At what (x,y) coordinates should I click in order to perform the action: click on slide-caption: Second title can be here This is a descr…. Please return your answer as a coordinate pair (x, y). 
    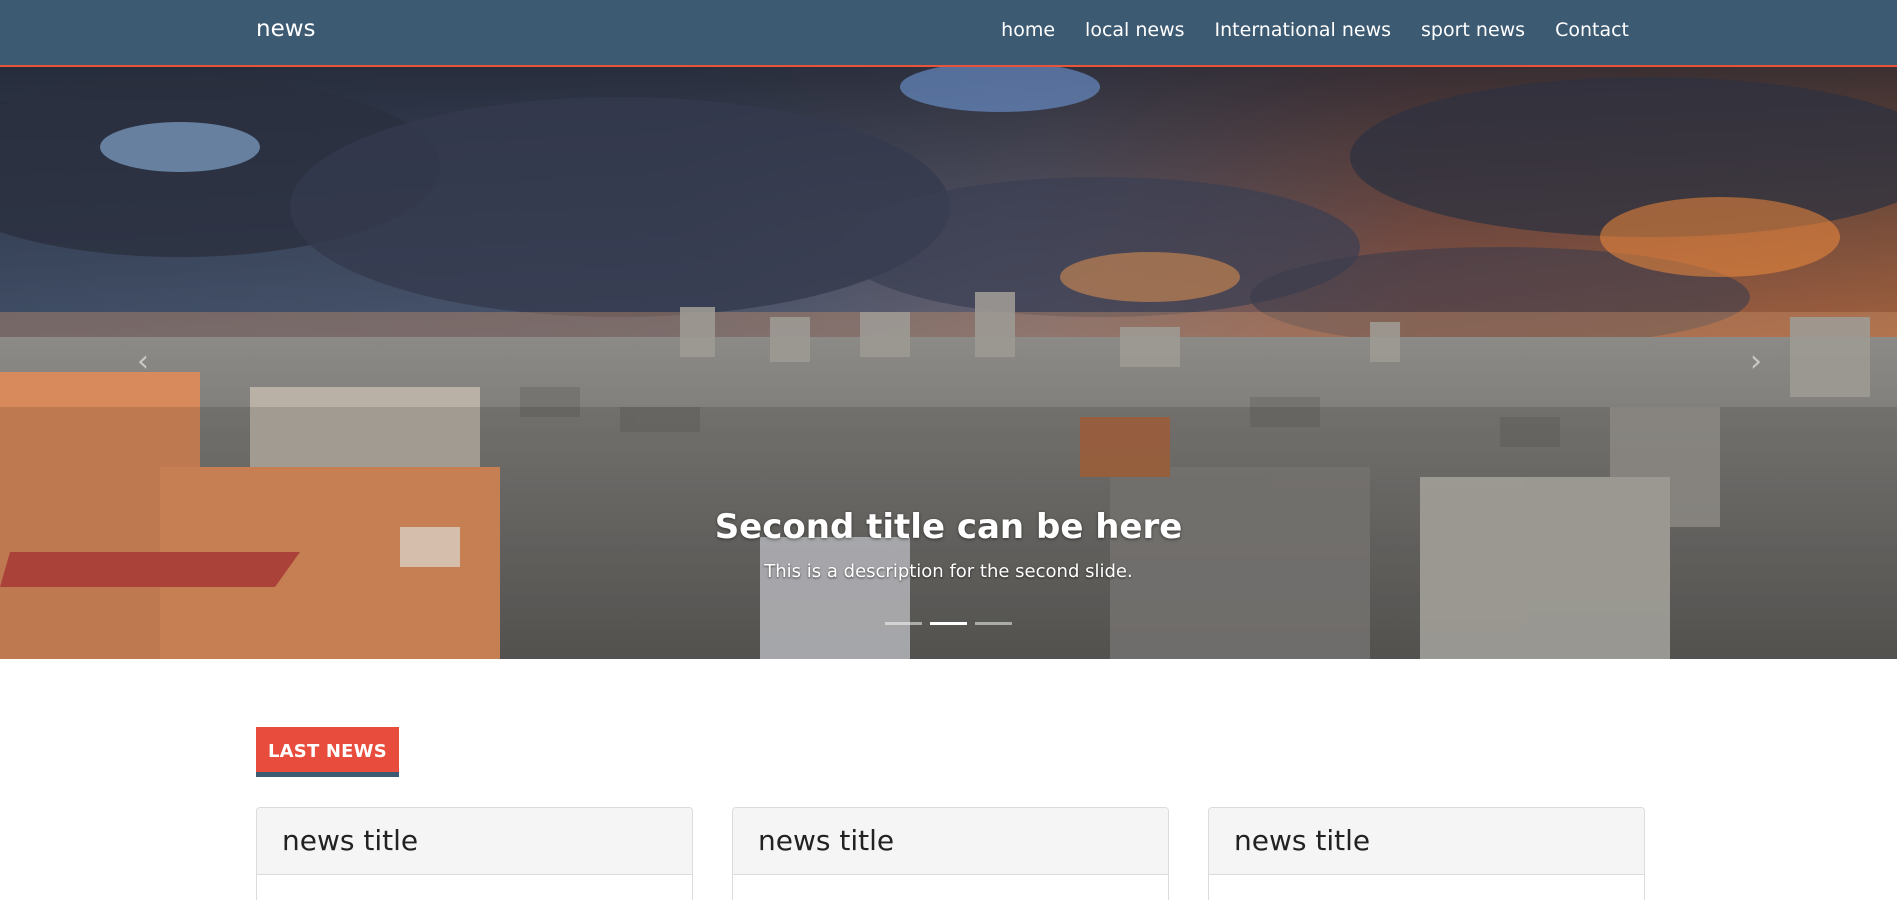
    Looking at the image, I should click on (948, 544).